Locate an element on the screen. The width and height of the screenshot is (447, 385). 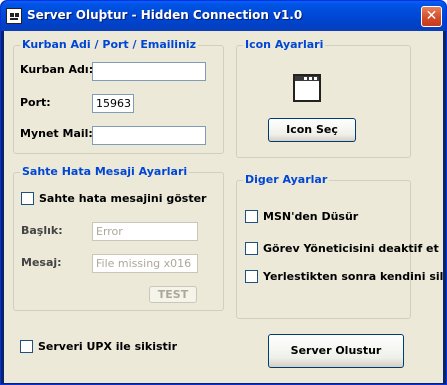
window-icon is located at coordinates (307, 88).